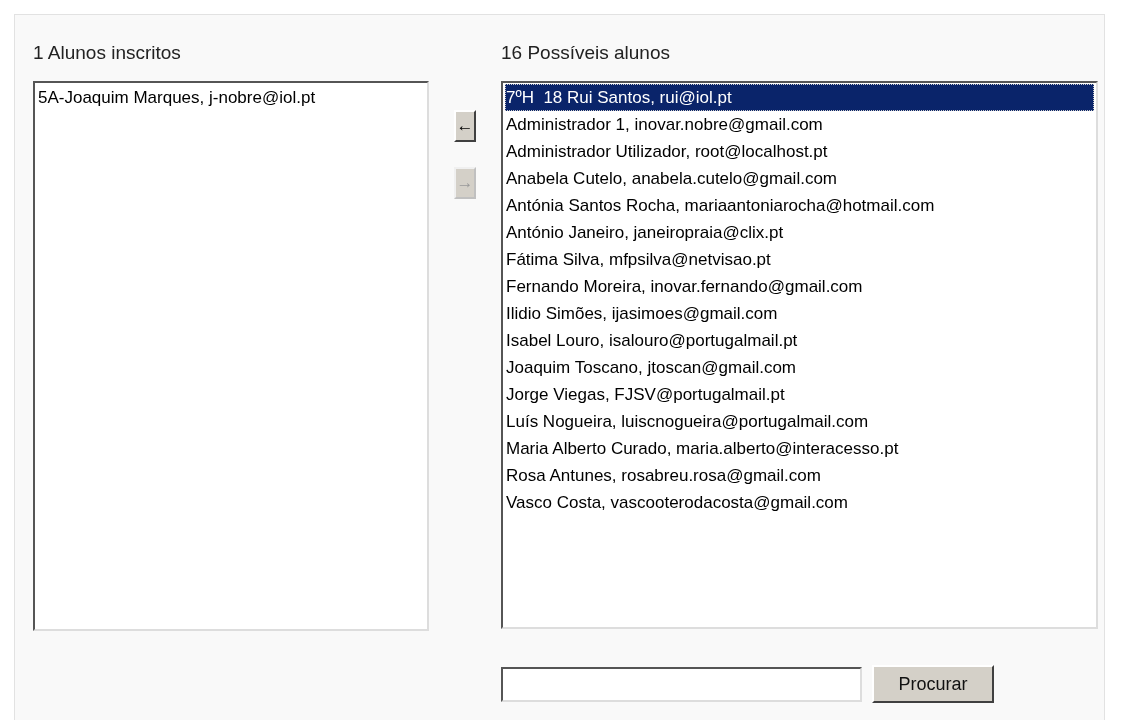  Describe the element at coordinates (681, 684) in the screenshot. I see `search-field` at that location.